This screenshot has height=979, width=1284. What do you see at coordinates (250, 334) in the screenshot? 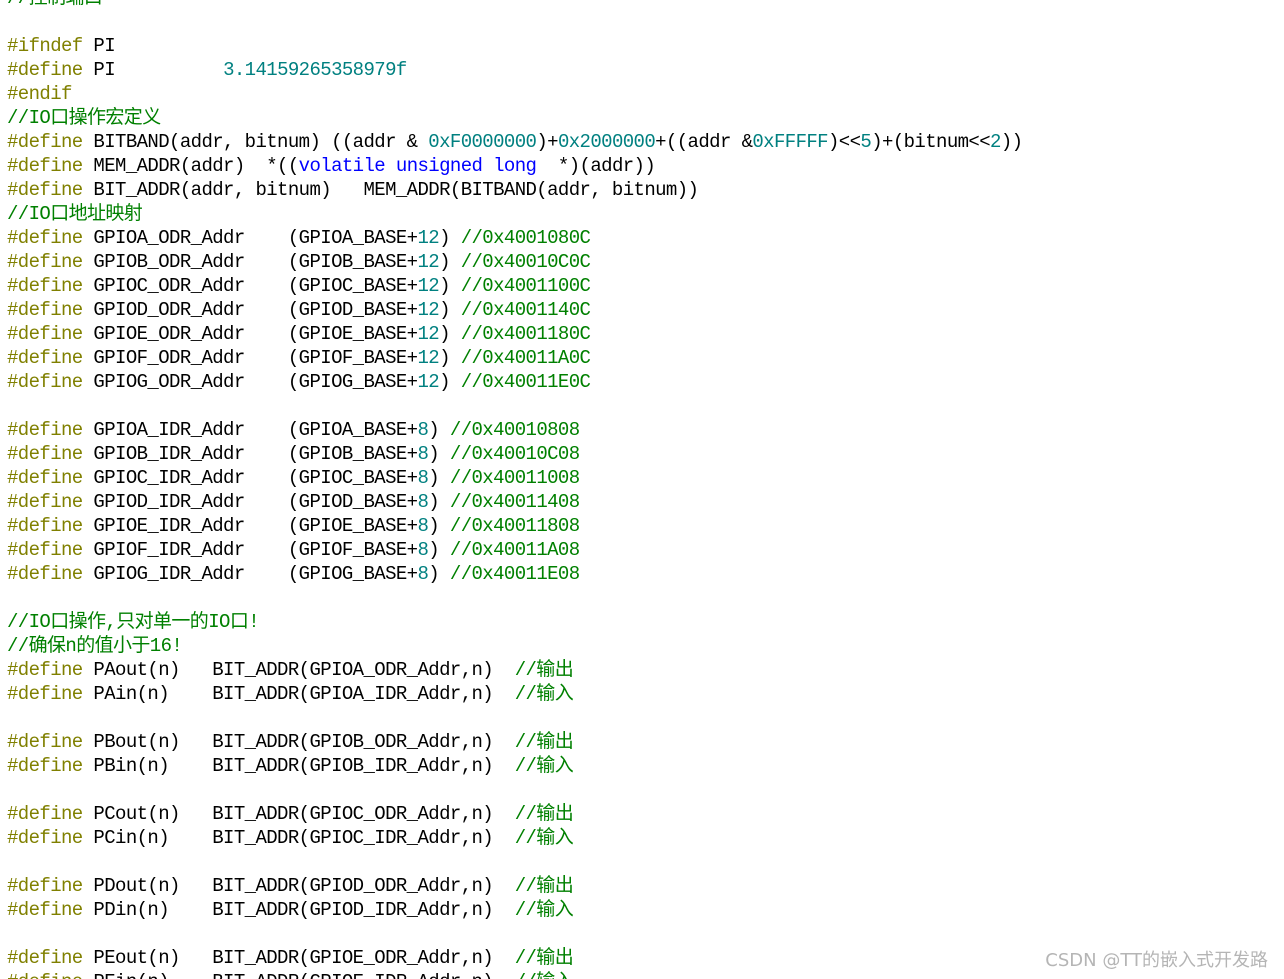
I see `text-token: GPIOE_ODR_Addr (GPIOE_BASE+` at bounding box center [250, 334].